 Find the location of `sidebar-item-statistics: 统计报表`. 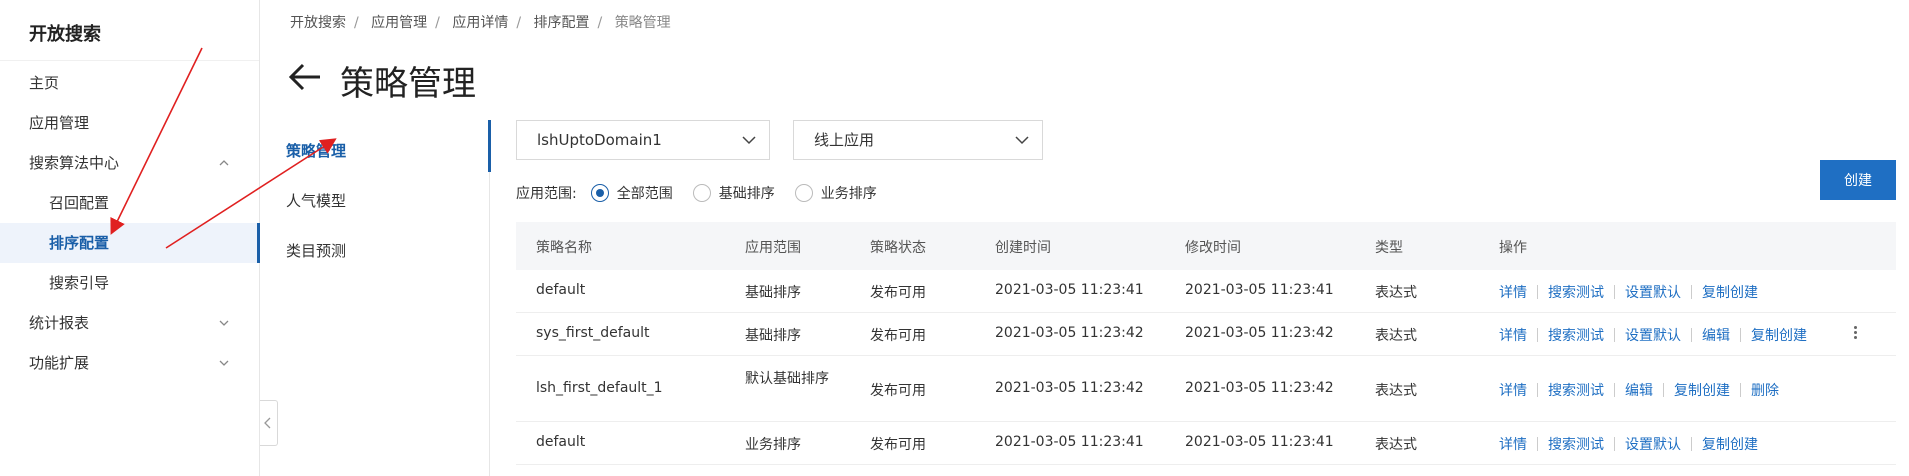

sidebar-item-statistics: 统计报表 is located at coordinates (129, 323).